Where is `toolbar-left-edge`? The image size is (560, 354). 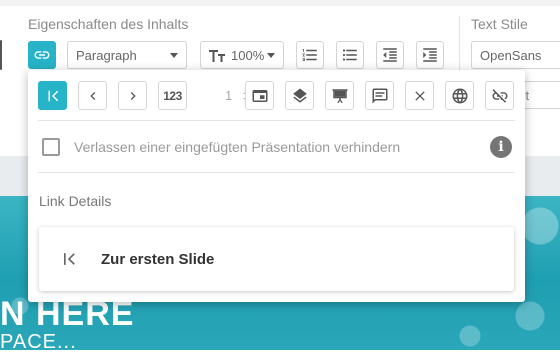 toolbar-left-edge is located at coordinates (1, 55).